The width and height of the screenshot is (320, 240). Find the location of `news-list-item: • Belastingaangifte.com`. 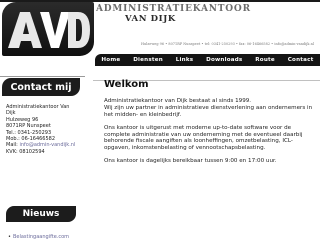

news-list-item: • Belastingaangifte.com is located at coordinates (38, 237).